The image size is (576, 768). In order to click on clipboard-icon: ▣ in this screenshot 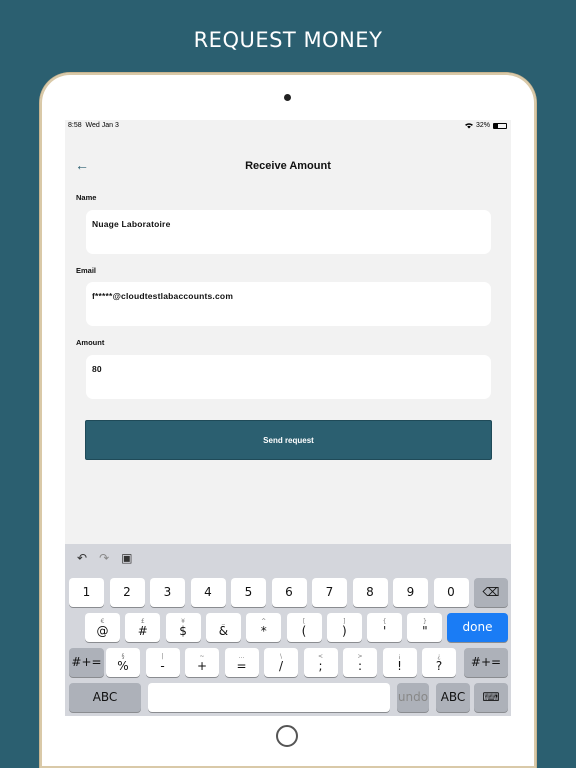, I will do `click(126, 558)`.